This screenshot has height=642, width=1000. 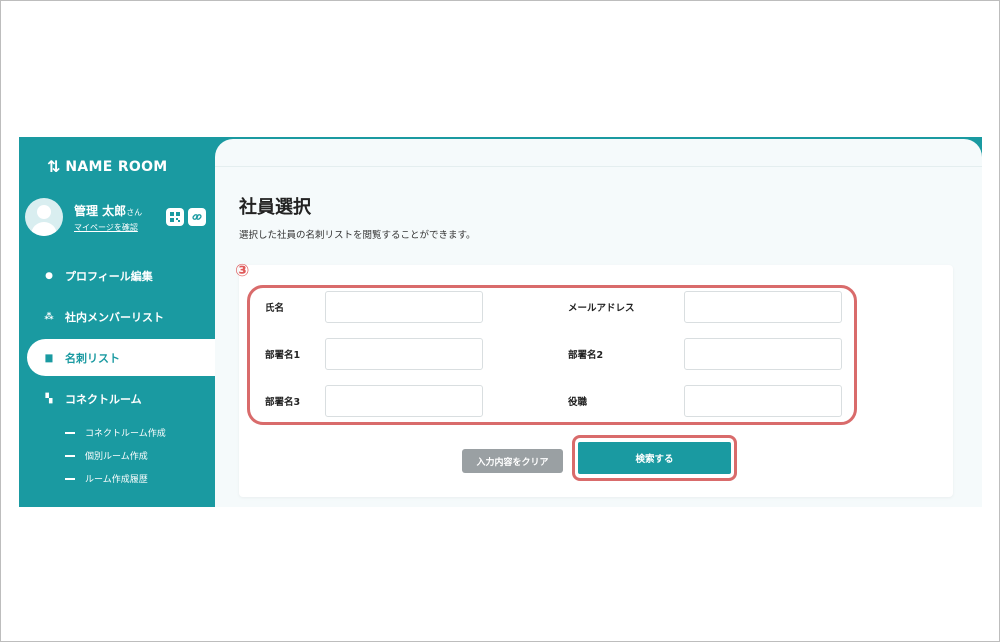 What do you see at coordinates (763, 401) in the screenshot?
I see `position-input` at bounding box center [763, 401].